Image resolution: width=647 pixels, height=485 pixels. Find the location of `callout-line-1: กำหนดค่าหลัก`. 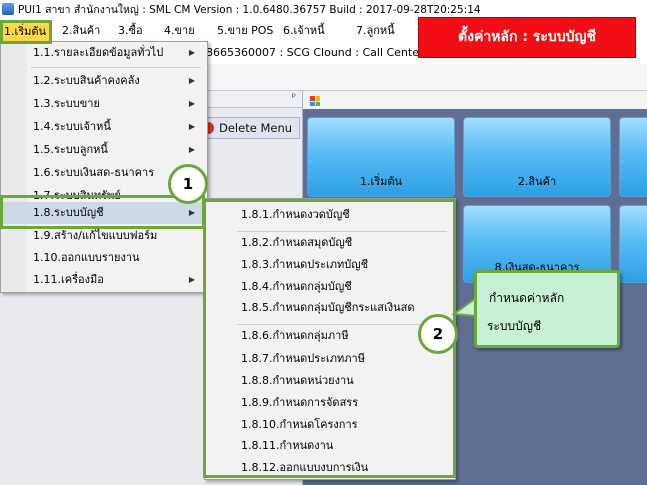

callout-line-1: กำหนดค่าหลัก is located at coordinates (527, 298).